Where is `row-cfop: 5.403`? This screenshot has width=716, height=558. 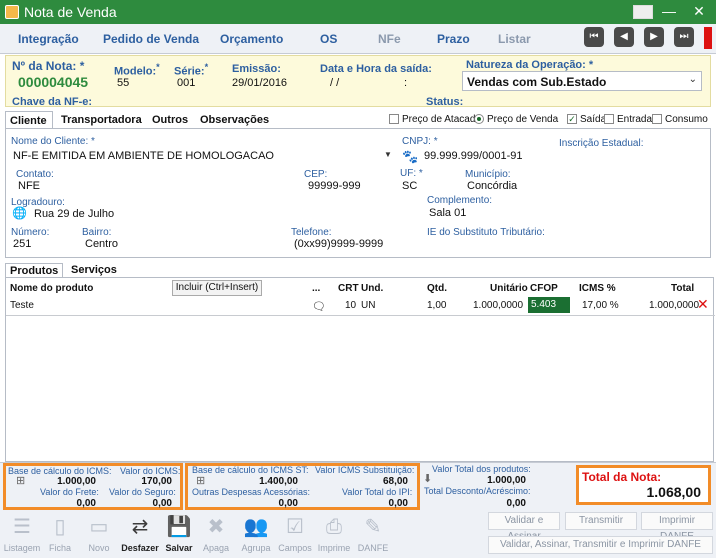
row-cfop: 5.403 is located at coordinates (549, 305).